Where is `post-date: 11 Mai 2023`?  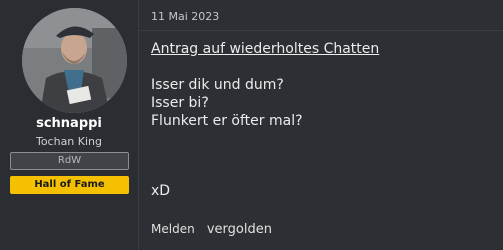
post-date: 11 Mai 2023 is located at coordinates (185, 16).